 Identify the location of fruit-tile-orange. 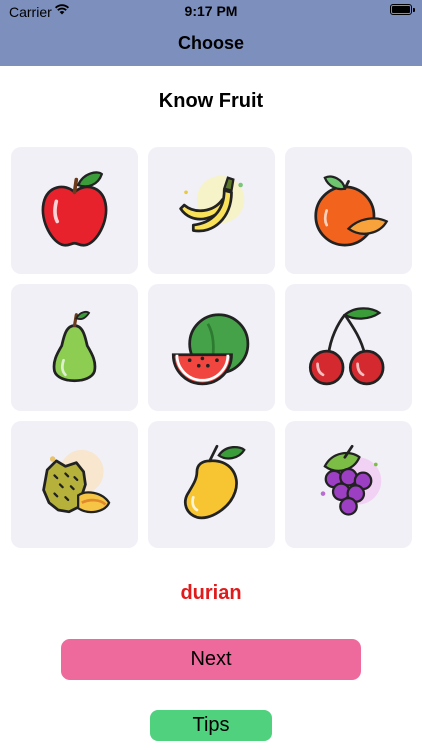
(348, 210).